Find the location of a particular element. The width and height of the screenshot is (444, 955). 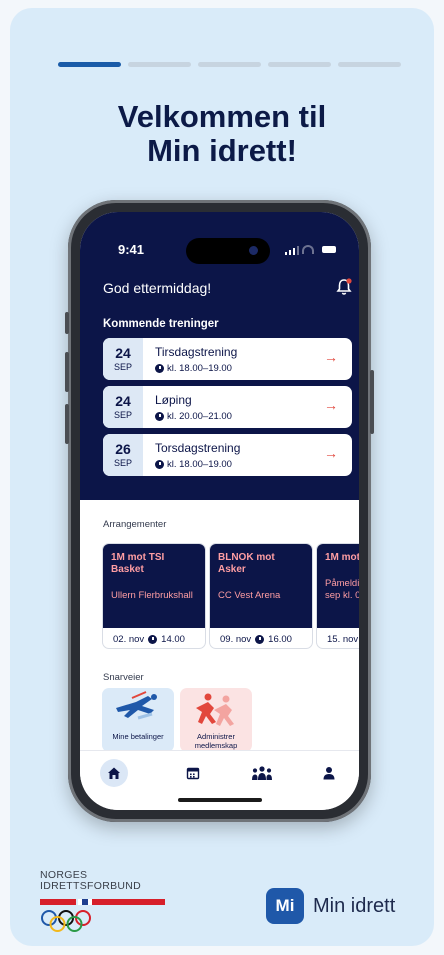

volume-down-button is located at coordinates (67, 424).